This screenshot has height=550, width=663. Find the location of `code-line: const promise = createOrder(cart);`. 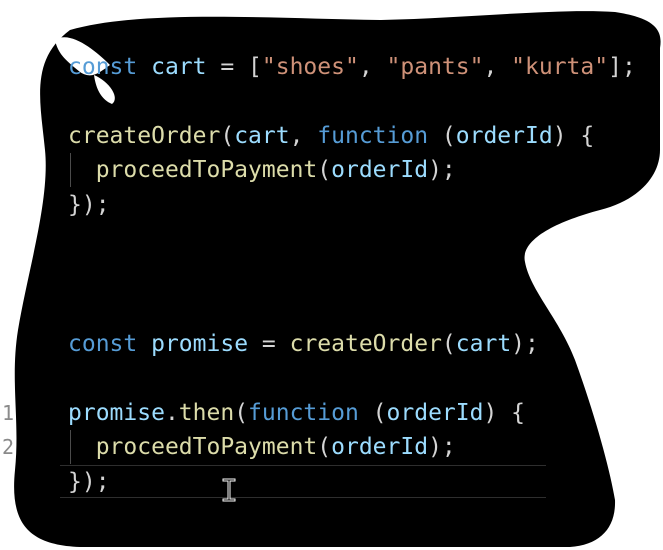

code-line: const promise = createOrder(cart); is located at coordinates (303, 344).